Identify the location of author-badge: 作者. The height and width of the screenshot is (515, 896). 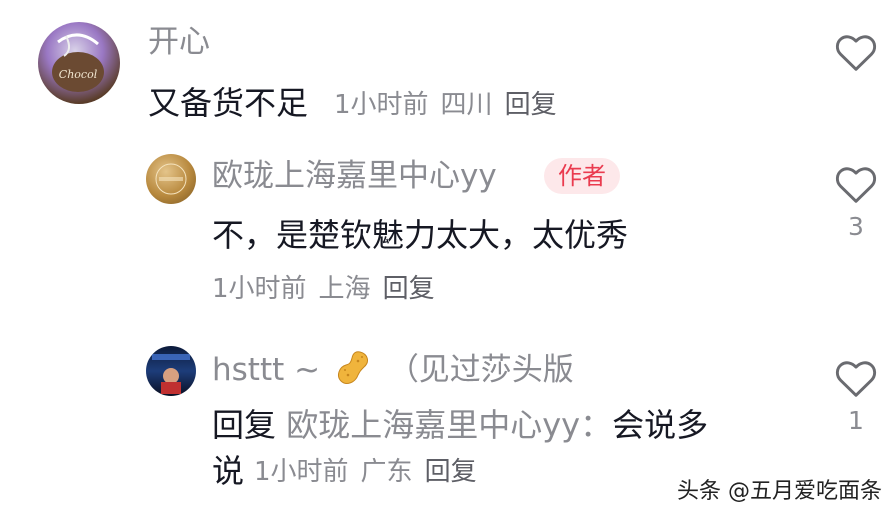
(582, 176).